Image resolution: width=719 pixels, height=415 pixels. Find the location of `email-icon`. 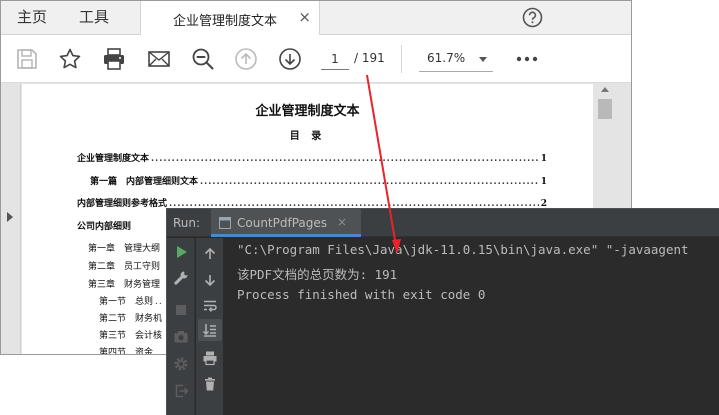

email-icon is located at coordinates (159, 59).